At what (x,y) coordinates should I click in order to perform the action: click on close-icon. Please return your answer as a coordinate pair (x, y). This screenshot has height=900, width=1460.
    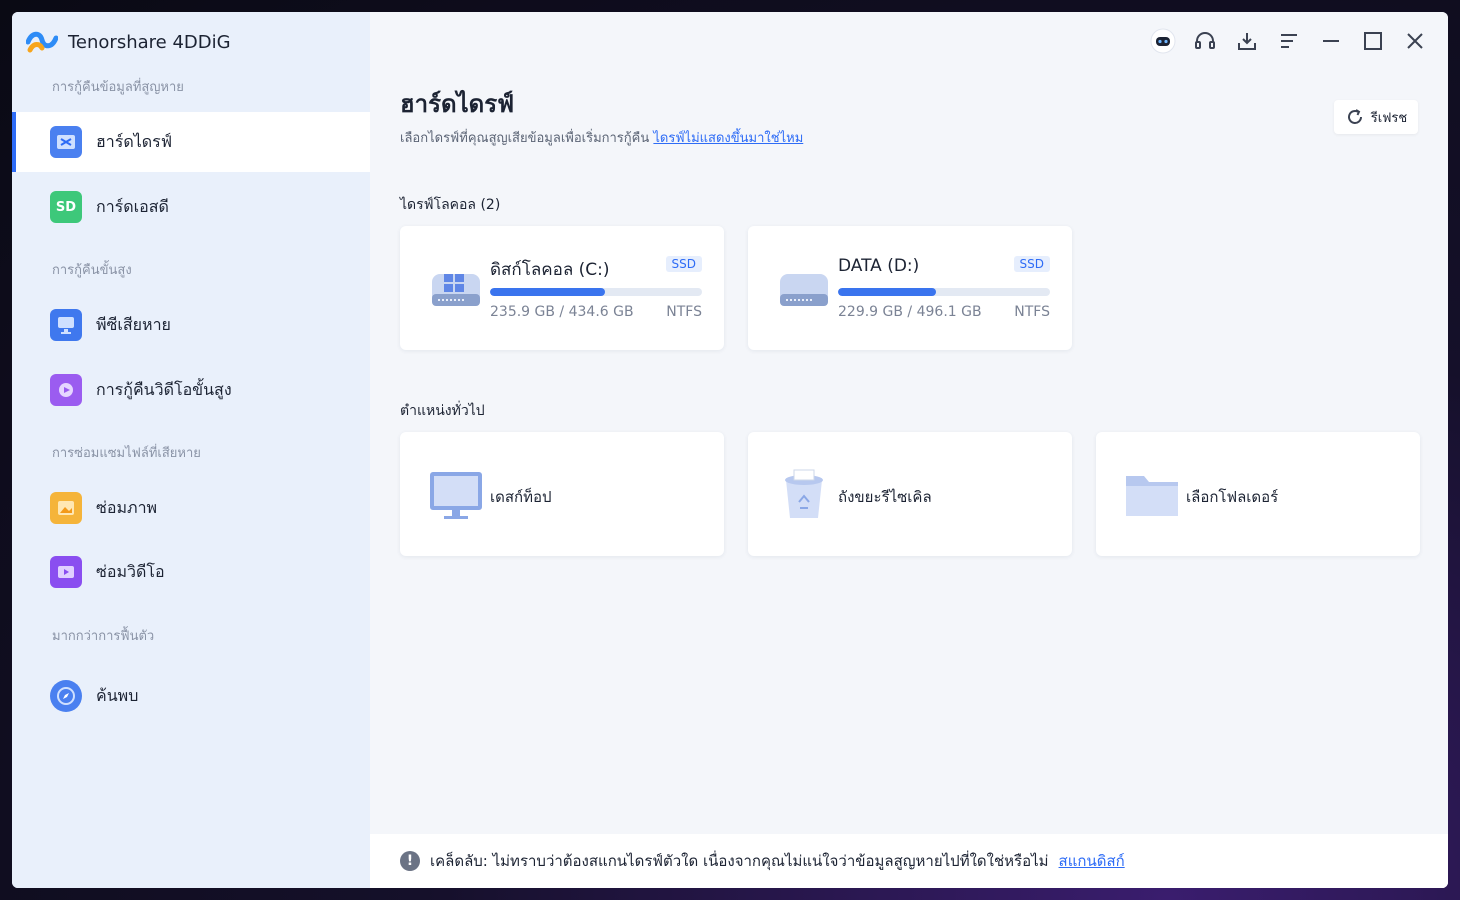
    Looking at the image, I should click on (1415, 41).